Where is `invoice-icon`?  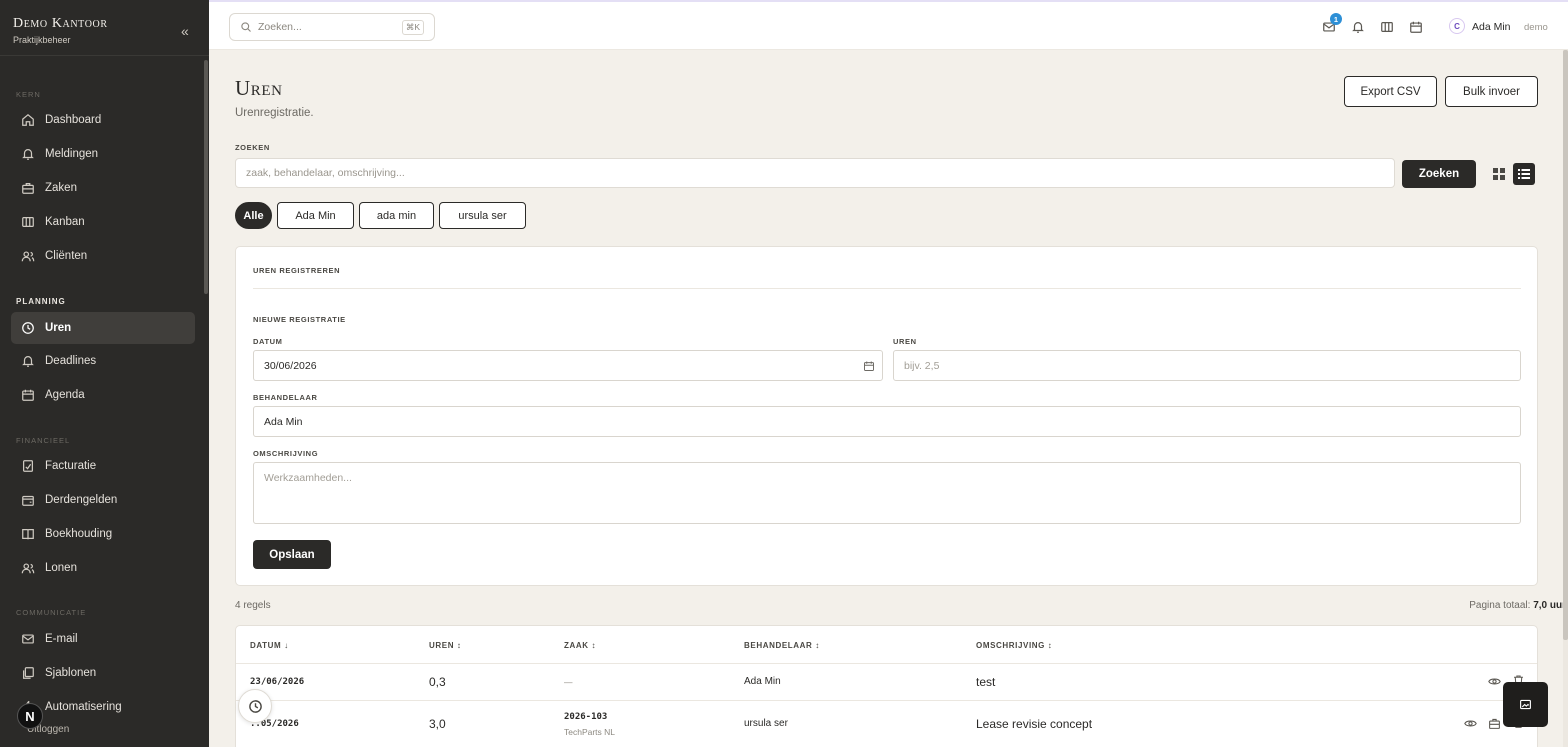
invoice-icon is located at coordinates (28, 466).